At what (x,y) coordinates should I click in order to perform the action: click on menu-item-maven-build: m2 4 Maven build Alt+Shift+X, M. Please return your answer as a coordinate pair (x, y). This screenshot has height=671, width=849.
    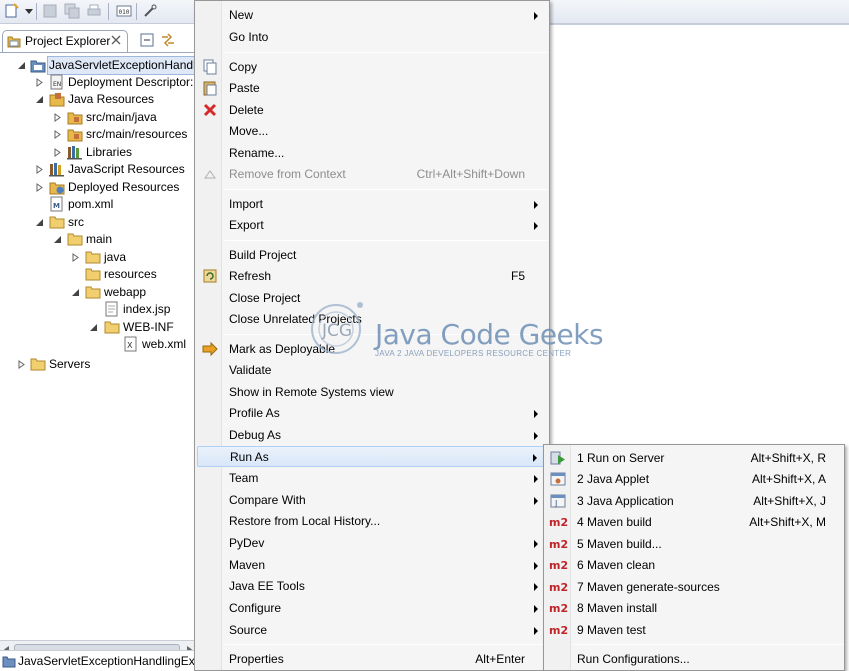
    Looking at the image, I should click on (694, 522).